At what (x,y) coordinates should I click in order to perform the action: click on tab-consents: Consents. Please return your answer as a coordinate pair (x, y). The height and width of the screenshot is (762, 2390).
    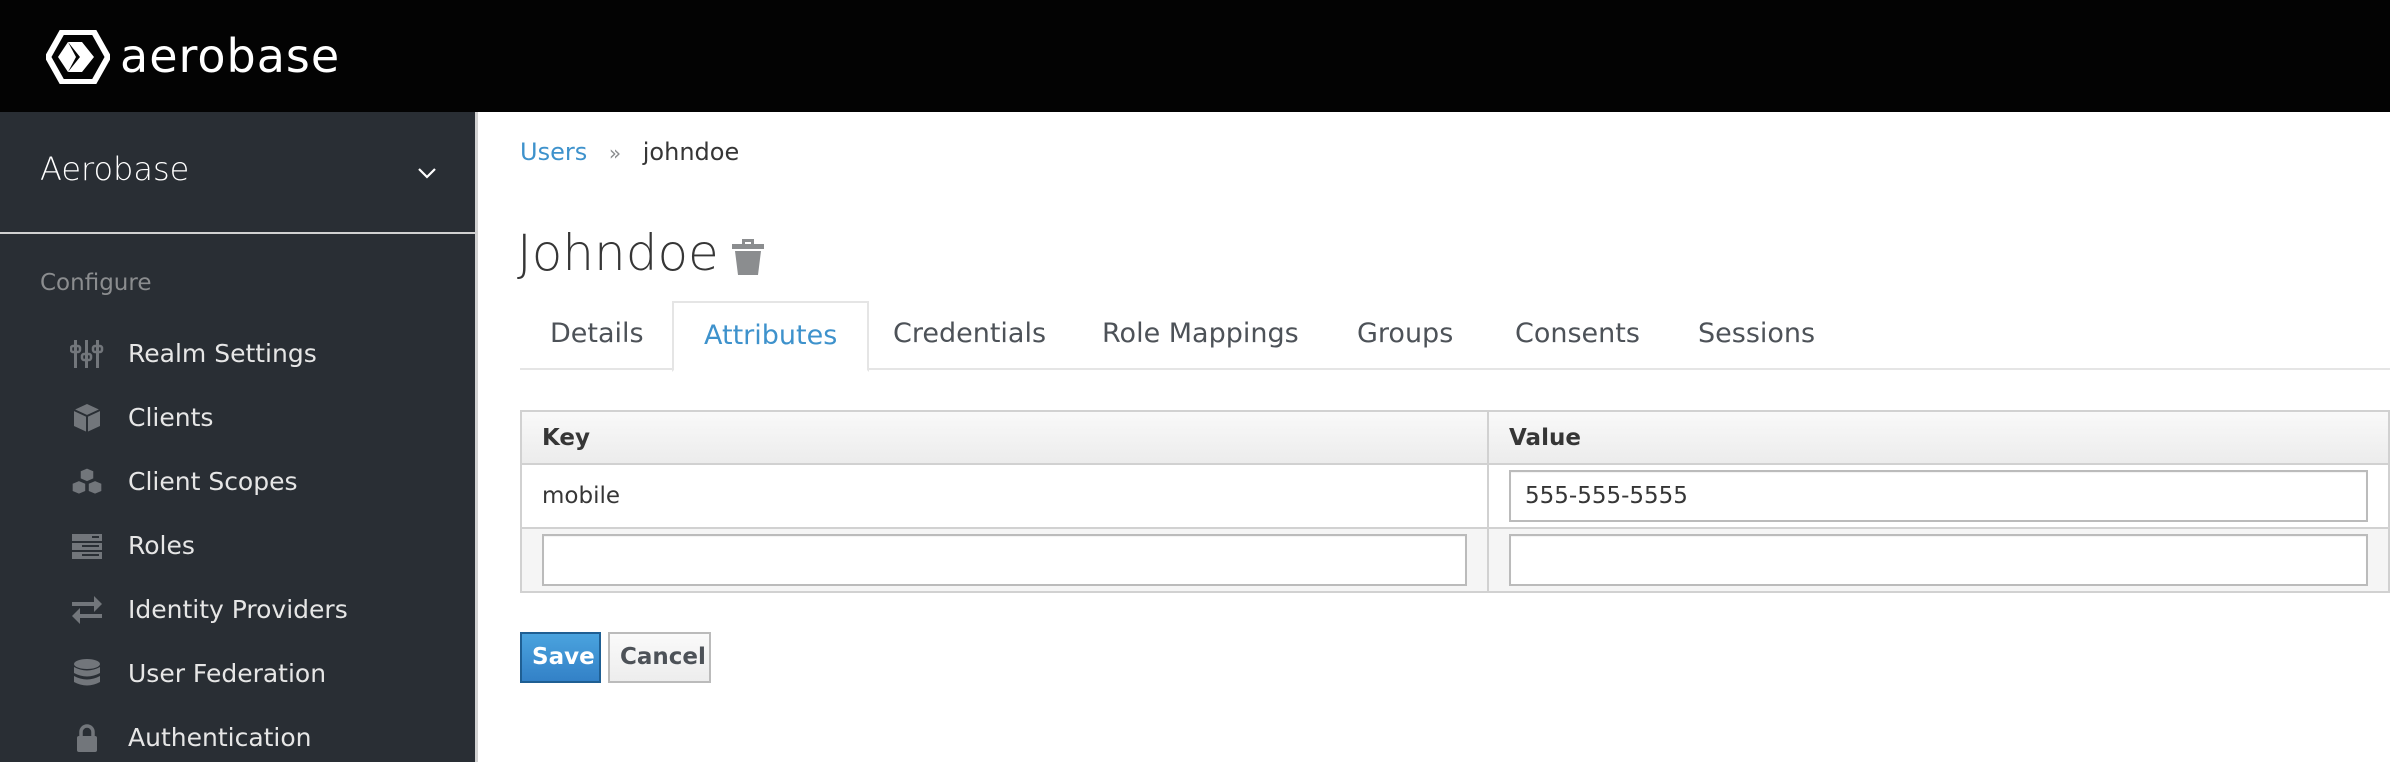
    Looking at the image, I should click on (1577, 335).